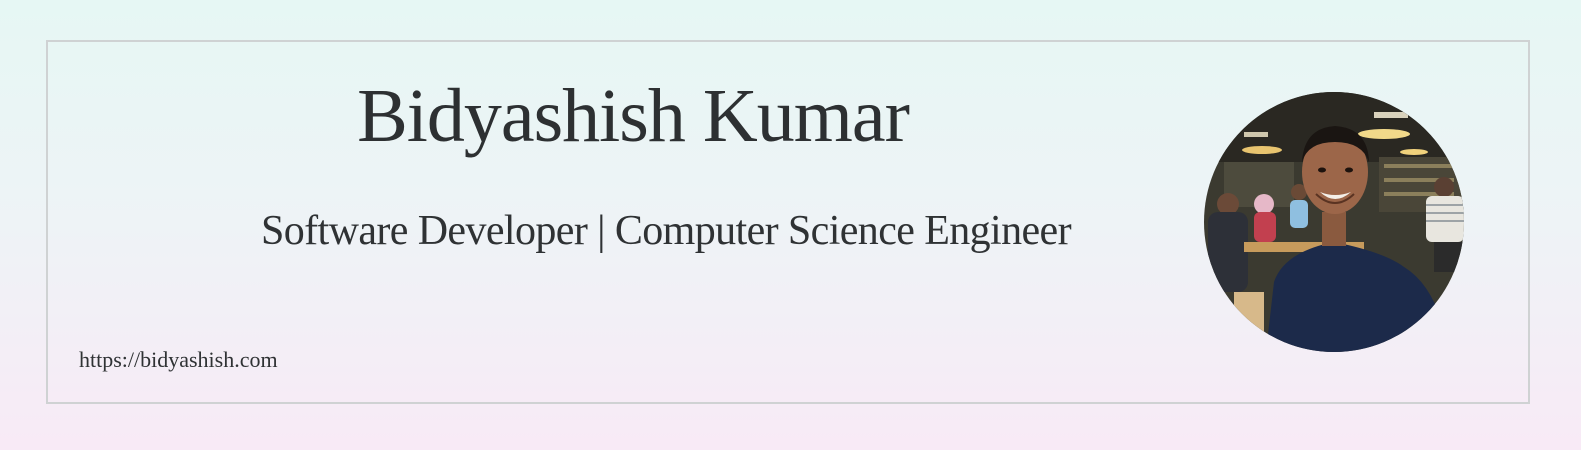  I want to click on profile-name: Bidyashish Kumar, so click(633, 116).